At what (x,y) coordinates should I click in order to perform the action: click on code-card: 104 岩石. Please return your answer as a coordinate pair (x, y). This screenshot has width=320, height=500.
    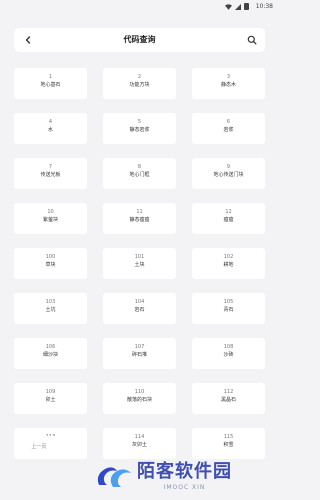
    Looking at the image, I should click on (139, 308).